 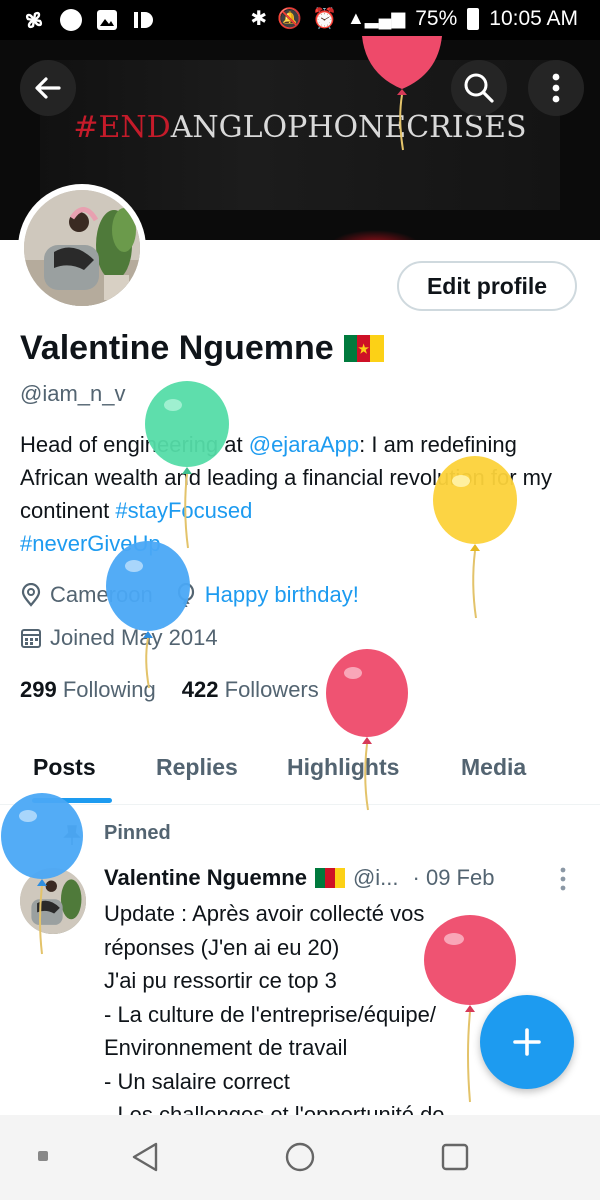 I want to click on display-name: Valentine Nguemne, so click(x=177, y=348).